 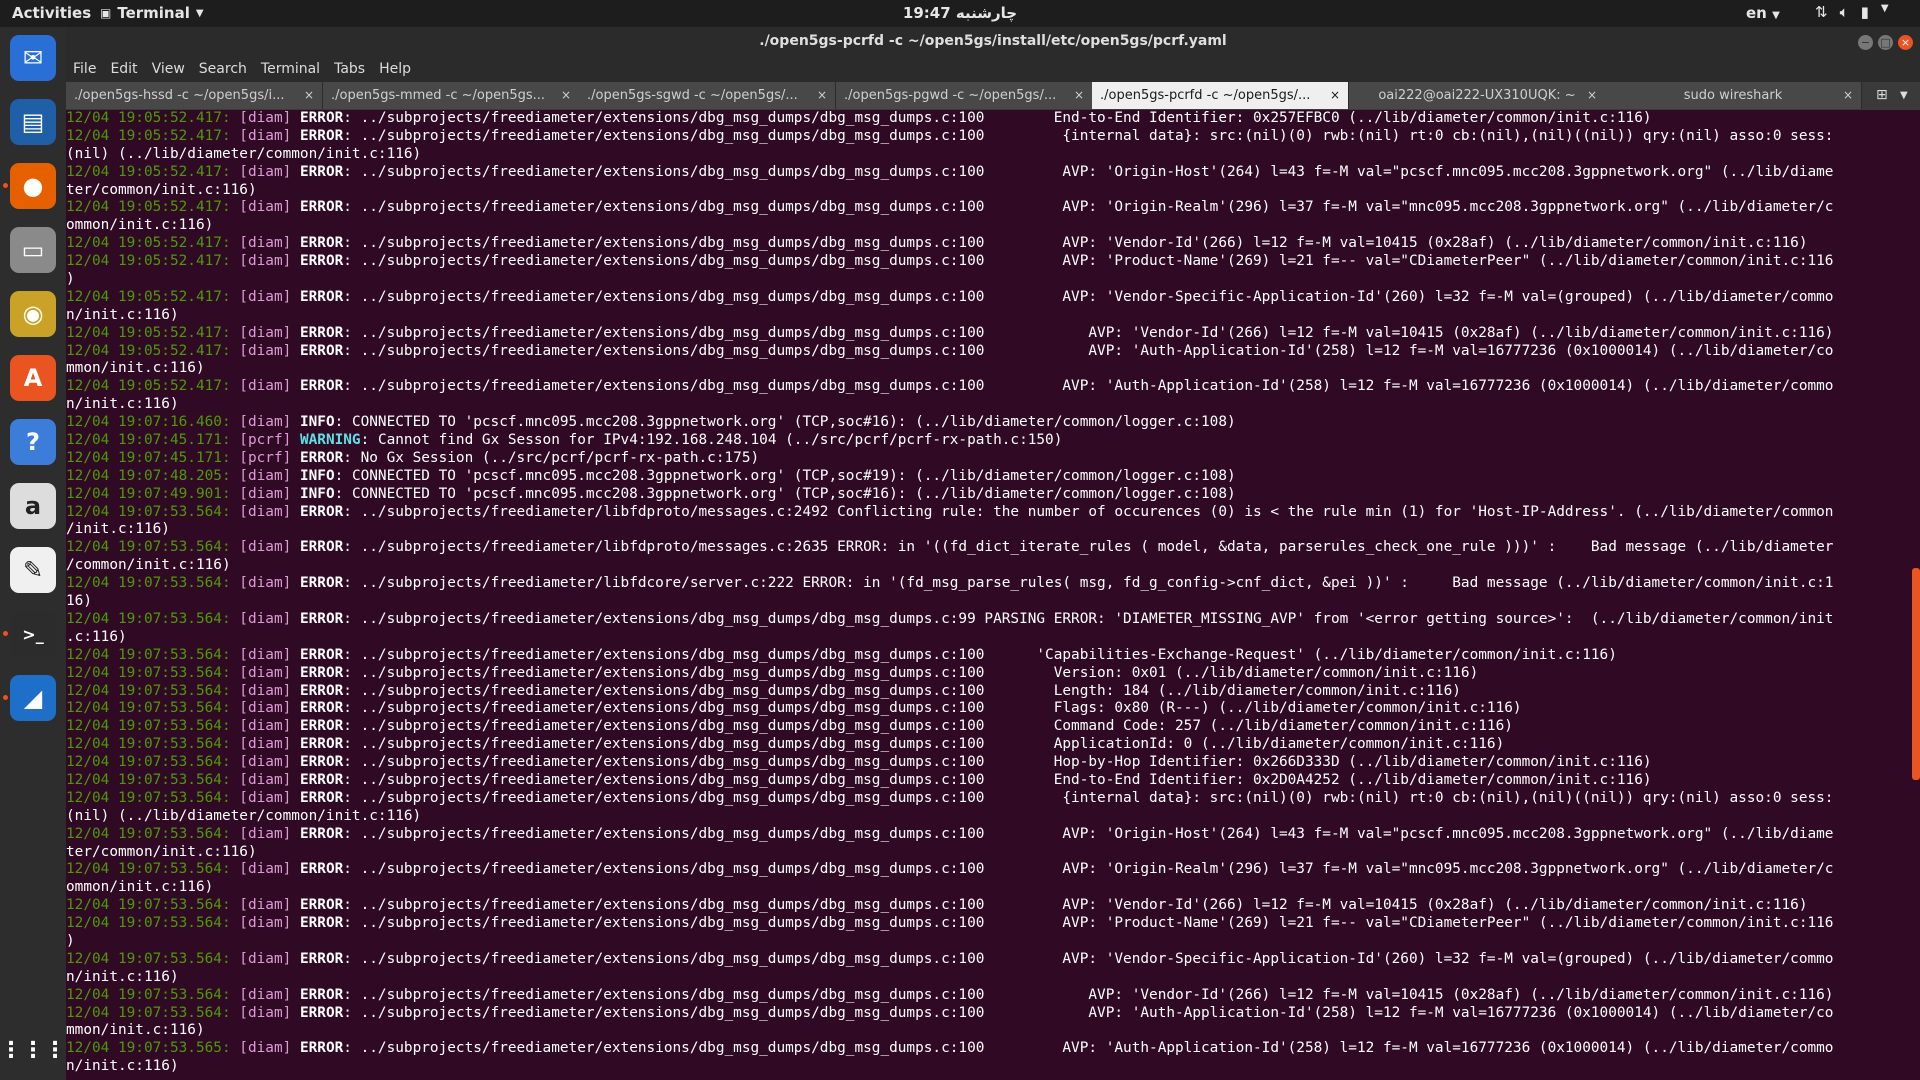 I want to click on log-continuation: n/init.c:116), so click(x=122, y=314).